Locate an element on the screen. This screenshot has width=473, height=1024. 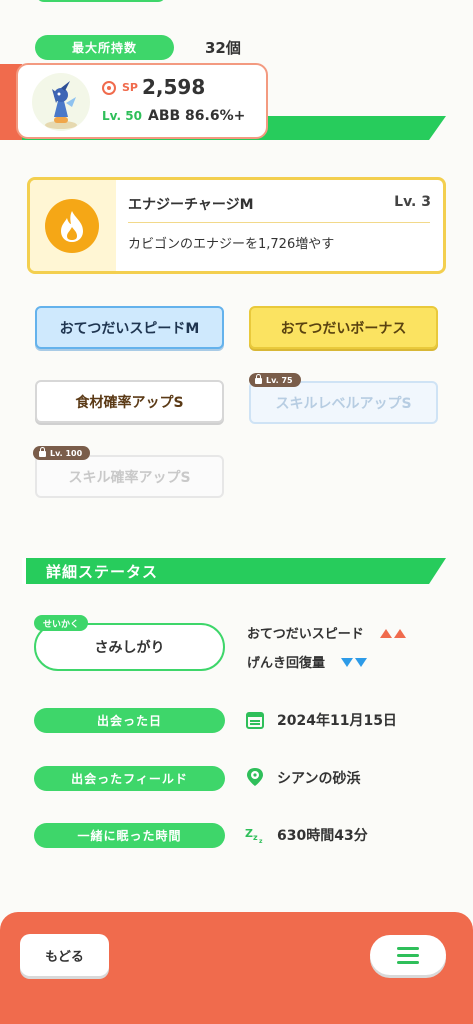
sp-label: SP is located at coordinates (130, 87).